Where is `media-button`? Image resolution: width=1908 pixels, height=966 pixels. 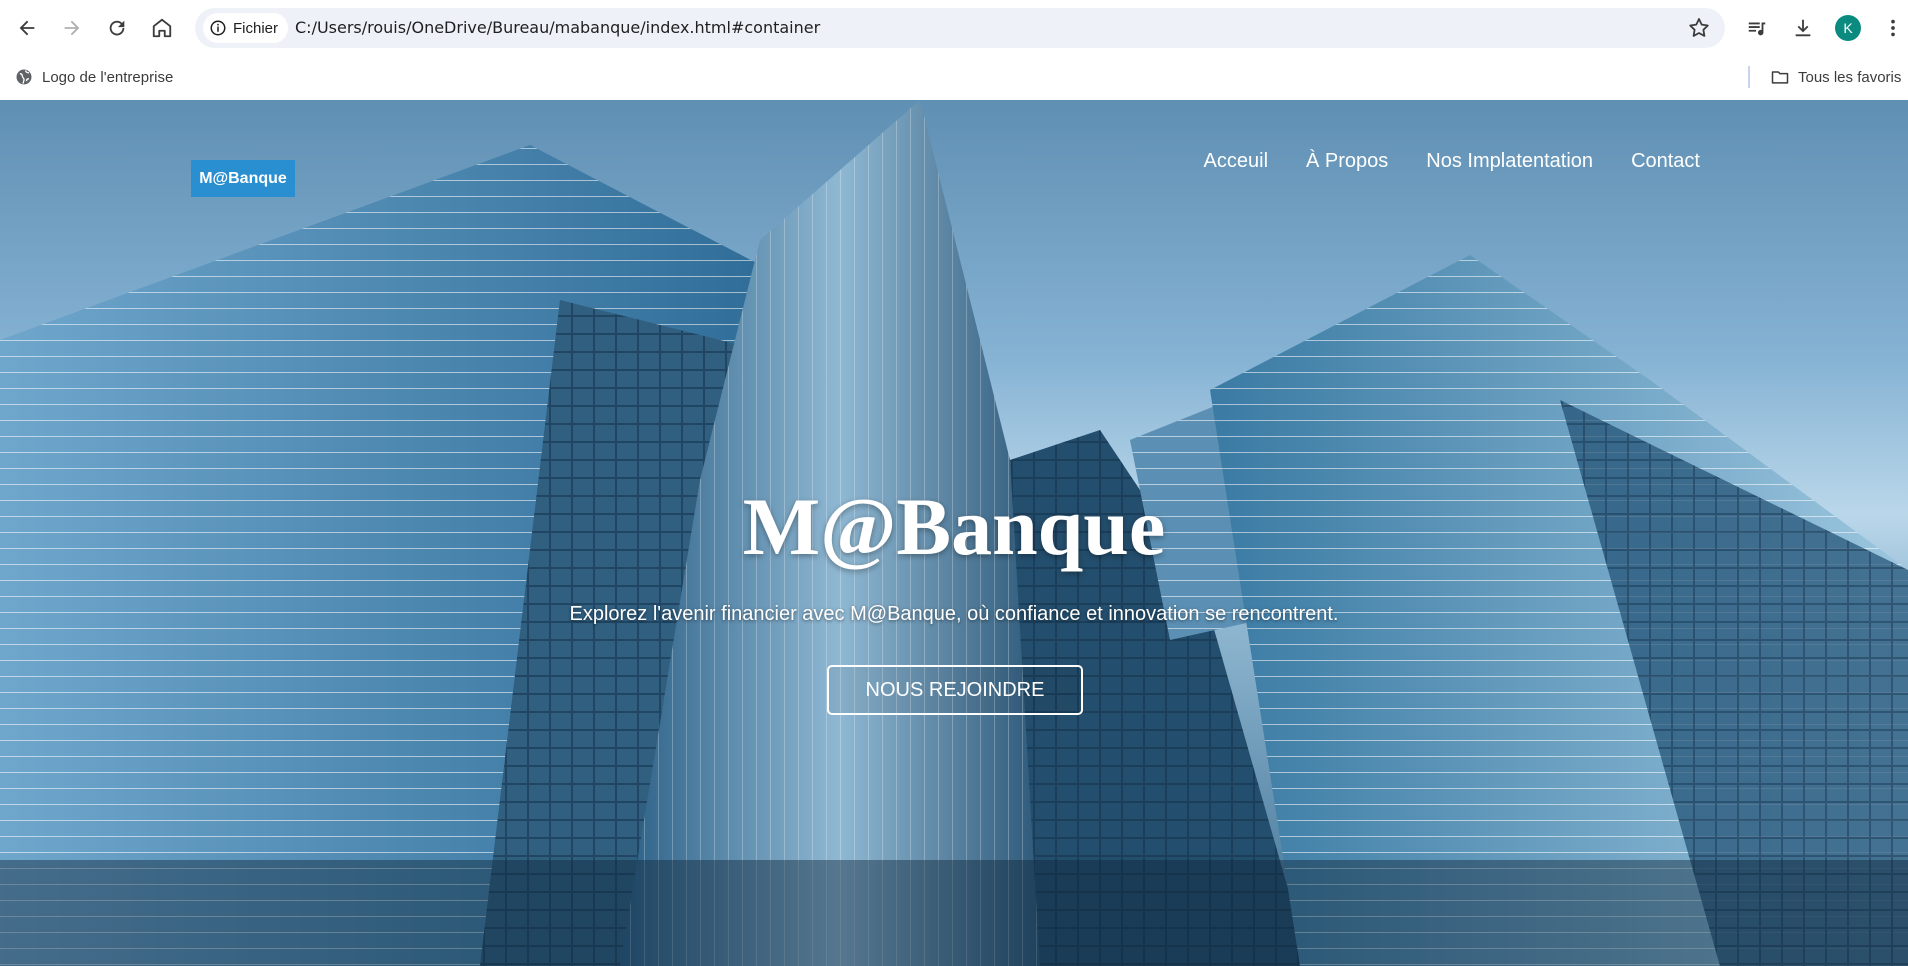
media-button is located at coordinates (1757, 28).